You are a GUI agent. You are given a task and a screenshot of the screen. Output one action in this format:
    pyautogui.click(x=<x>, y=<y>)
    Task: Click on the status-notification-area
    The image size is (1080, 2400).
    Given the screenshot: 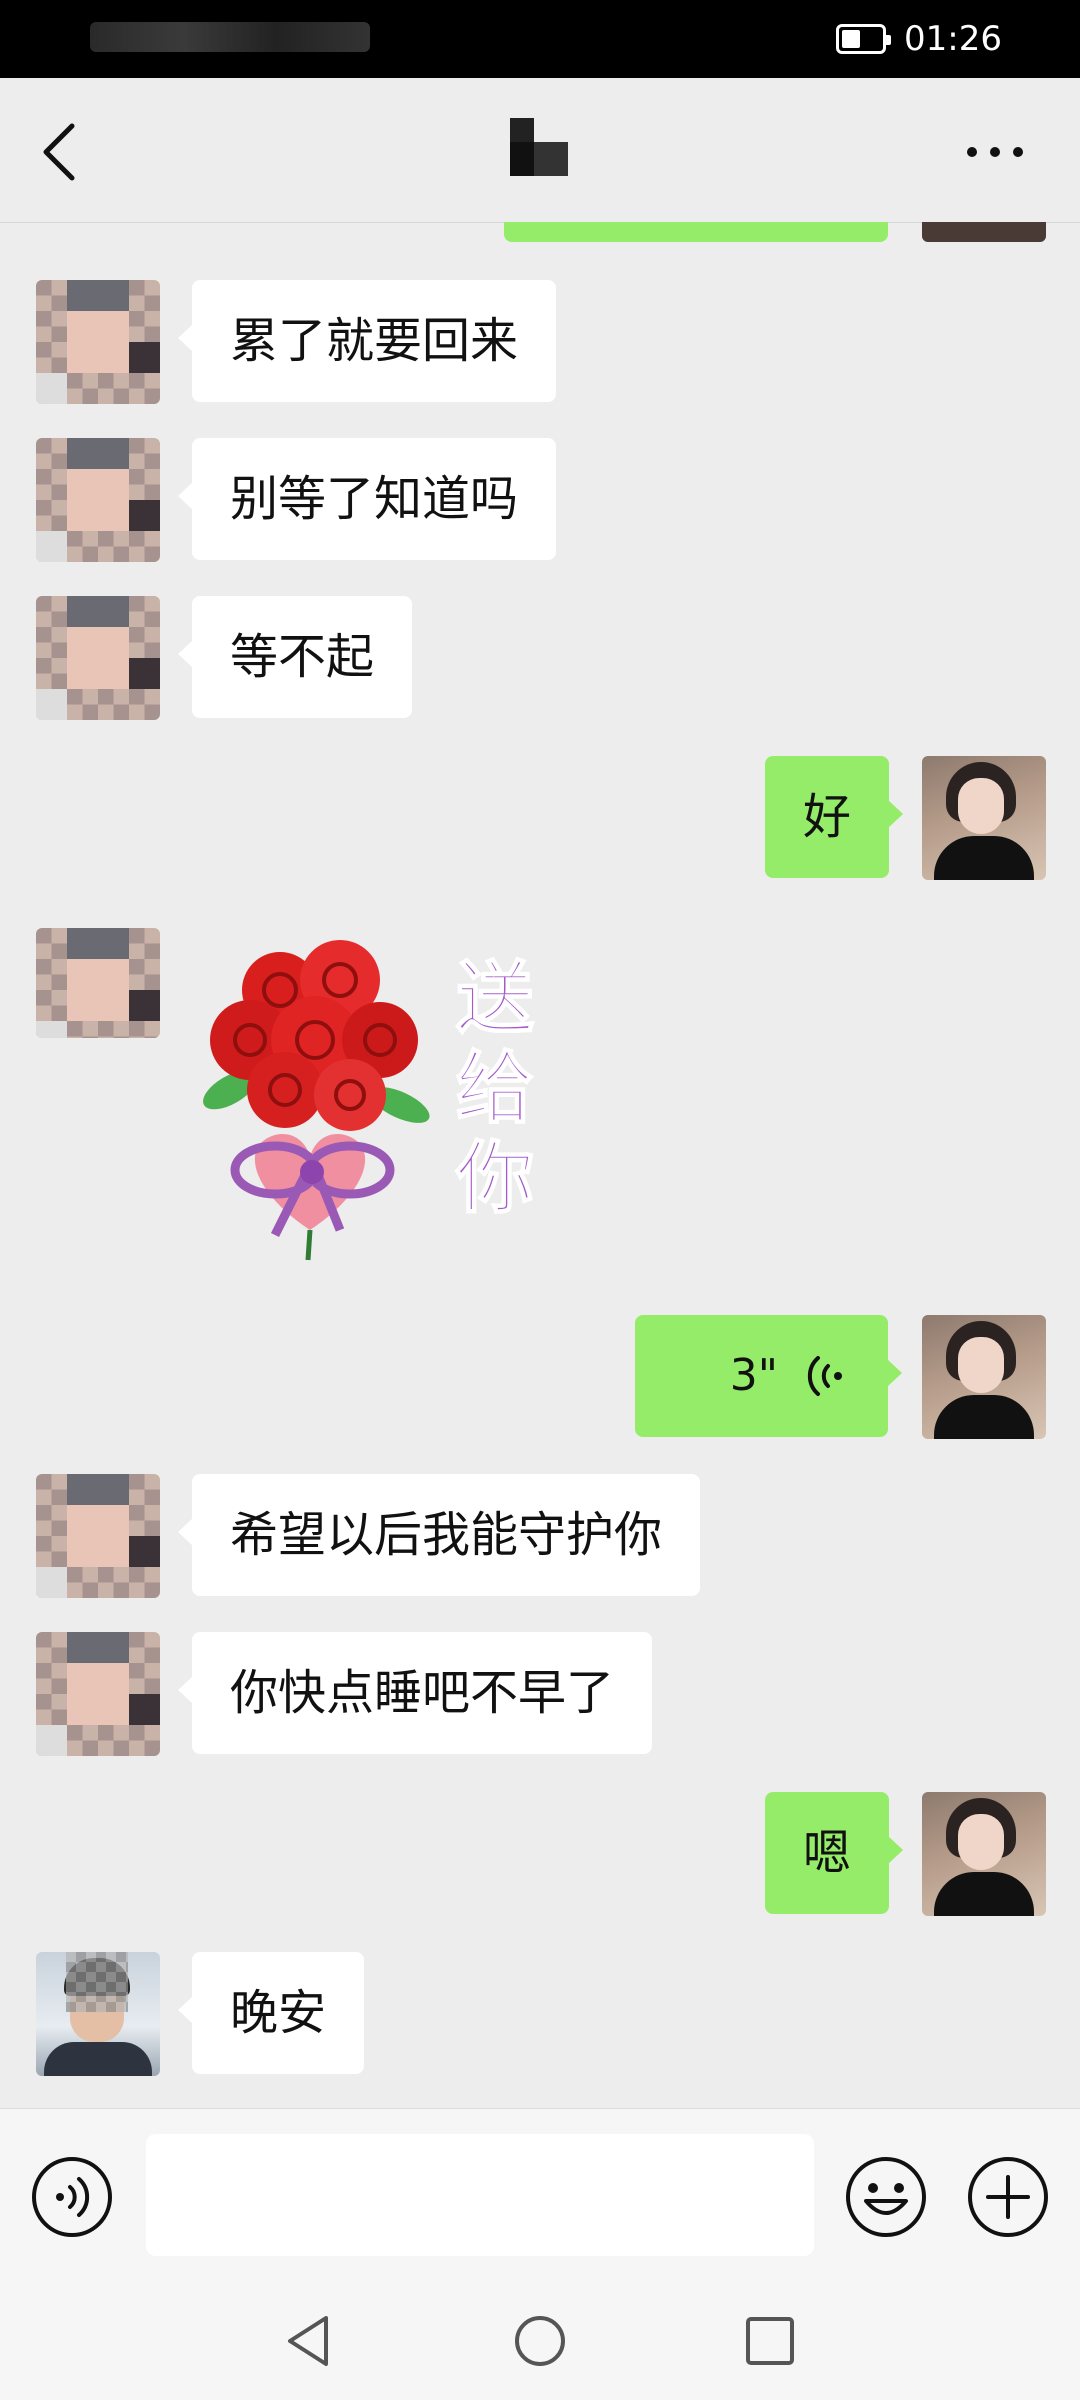 What is the action you would take?
    pyautogui.click(x=230, y=37)
    